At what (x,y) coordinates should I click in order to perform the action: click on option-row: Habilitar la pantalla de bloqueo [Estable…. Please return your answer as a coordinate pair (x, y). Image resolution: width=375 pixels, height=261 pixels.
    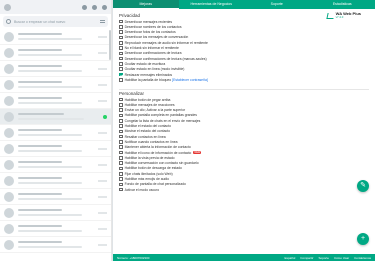
    Looking at the image, I should click on (163, 79).